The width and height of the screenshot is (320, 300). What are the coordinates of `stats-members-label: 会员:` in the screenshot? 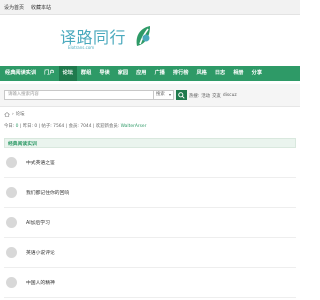 It's located at (73, 126).